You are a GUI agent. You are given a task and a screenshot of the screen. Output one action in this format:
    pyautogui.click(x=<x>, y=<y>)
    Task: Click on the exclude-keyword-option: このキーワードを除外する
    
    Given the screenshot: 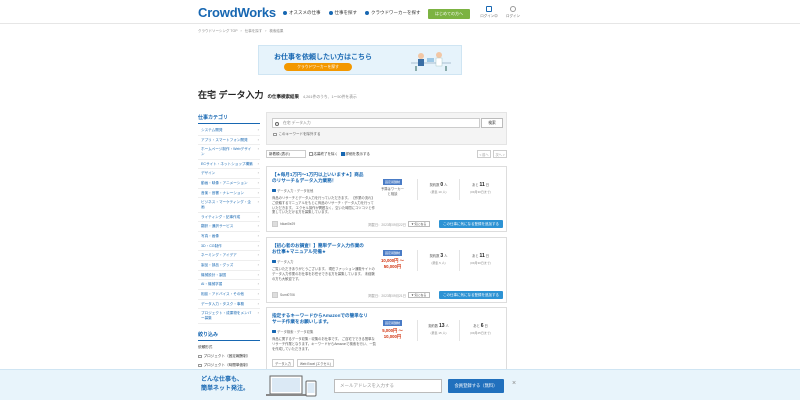 What is the action you would take?
    pyautogui.click(x=297, y=134)
    